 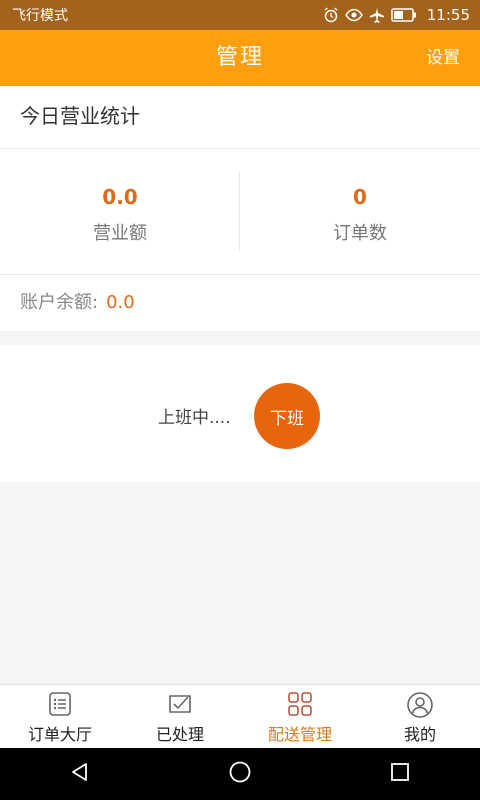 What do you see at coordinates (360, 212) in the screenshot?
I see `orders-stat: 0 订单数` at bounding box center [360, 212].